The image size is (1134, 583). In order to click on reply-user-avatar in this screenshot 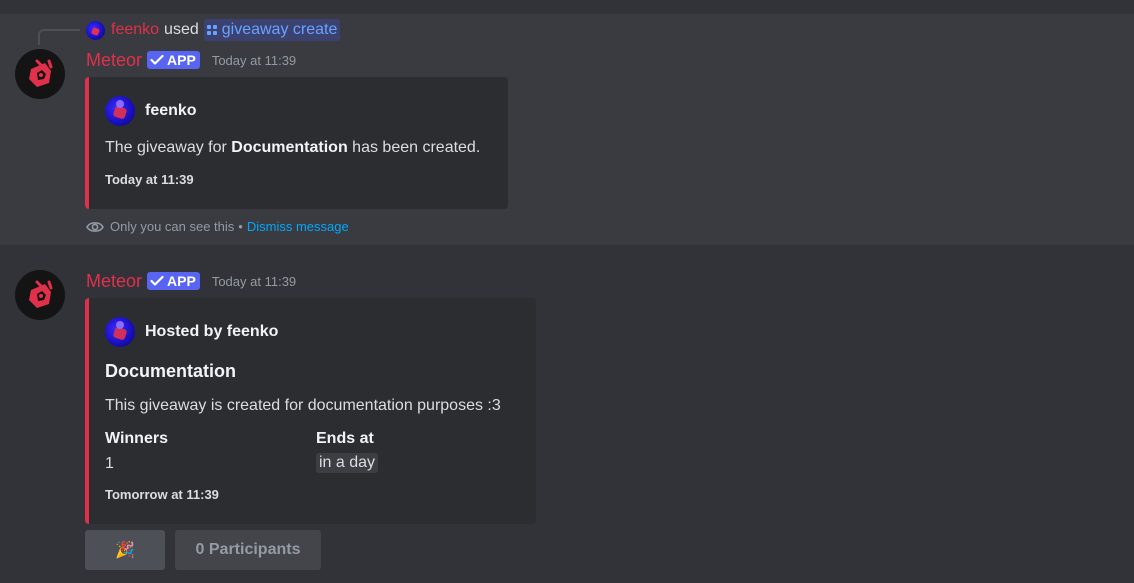, I will do `click(95, 30)`.